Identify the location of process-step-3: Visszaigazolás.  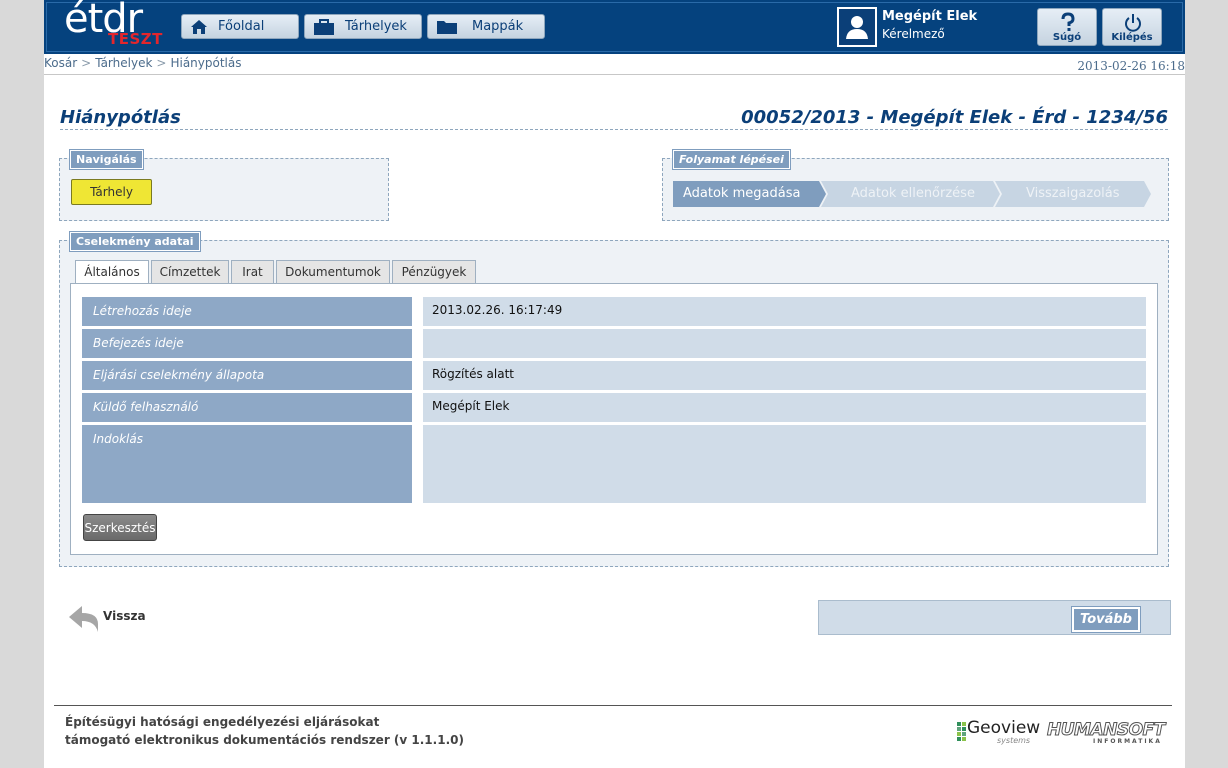
(1073, 193).